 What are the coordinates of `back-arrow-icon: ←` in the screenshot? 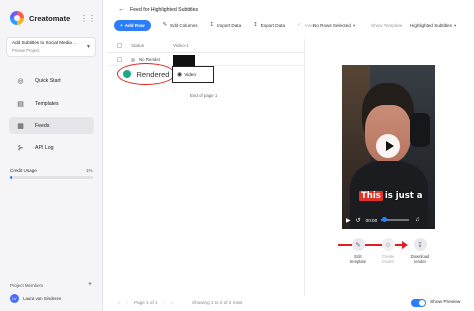 It's located at (121, 9).